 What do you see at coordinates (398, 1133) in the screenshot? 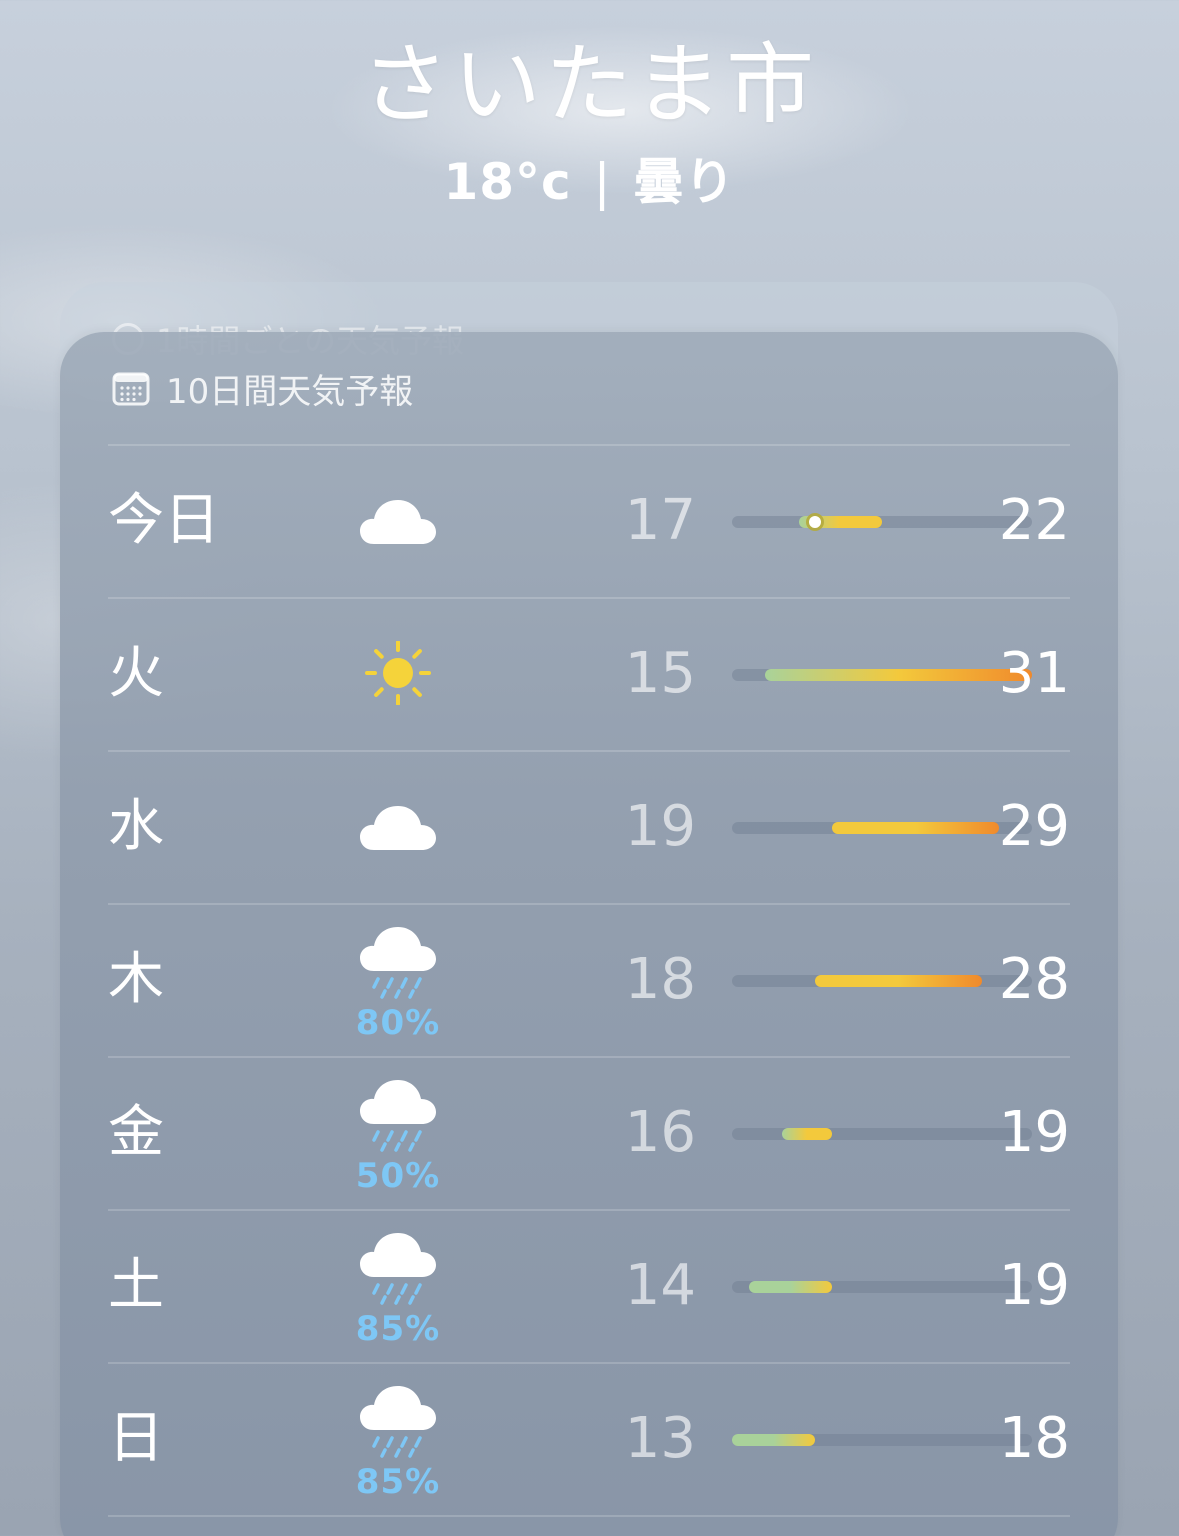
I see `cloud-rain-icon: 50%` at bounding box center [398, 1133].